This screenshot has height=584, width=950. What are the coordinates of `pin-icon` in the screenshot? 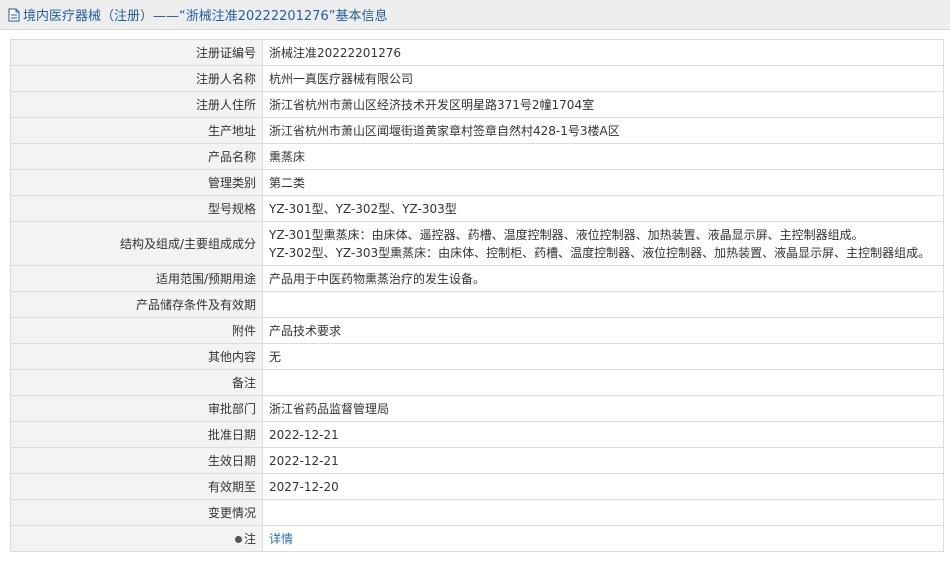 It's located at (238, 539).